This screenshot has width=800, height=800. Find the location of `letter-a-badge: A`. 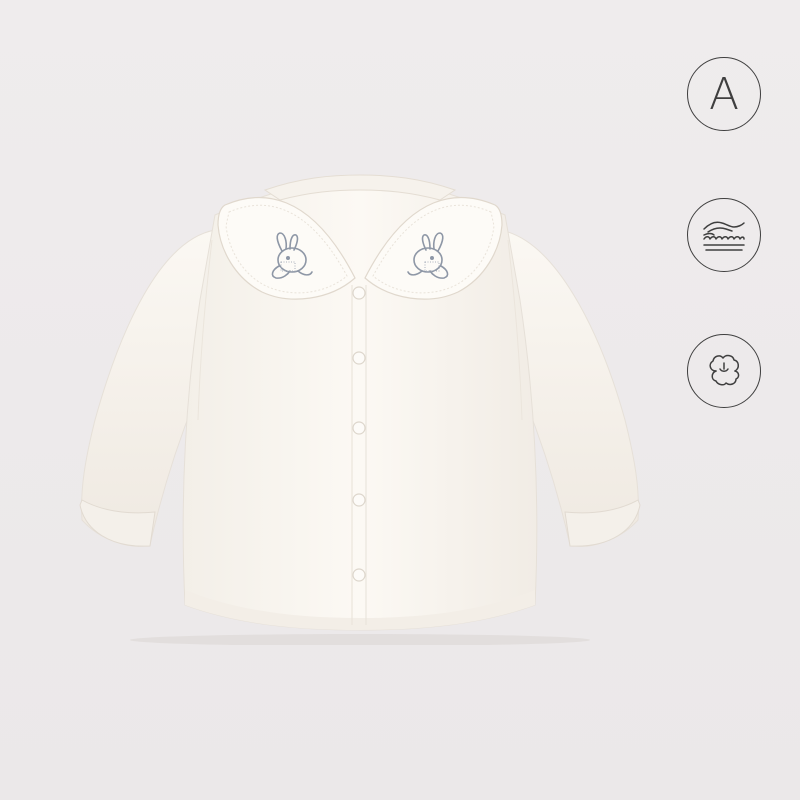

letter-a-badge: A is located at coordinates (724, 94).